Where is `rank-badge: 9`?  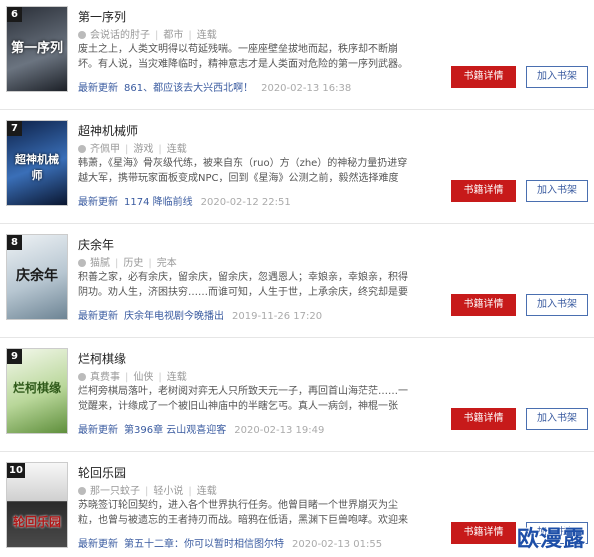
rank-badge: 9 is located at coordinates (14, 356).